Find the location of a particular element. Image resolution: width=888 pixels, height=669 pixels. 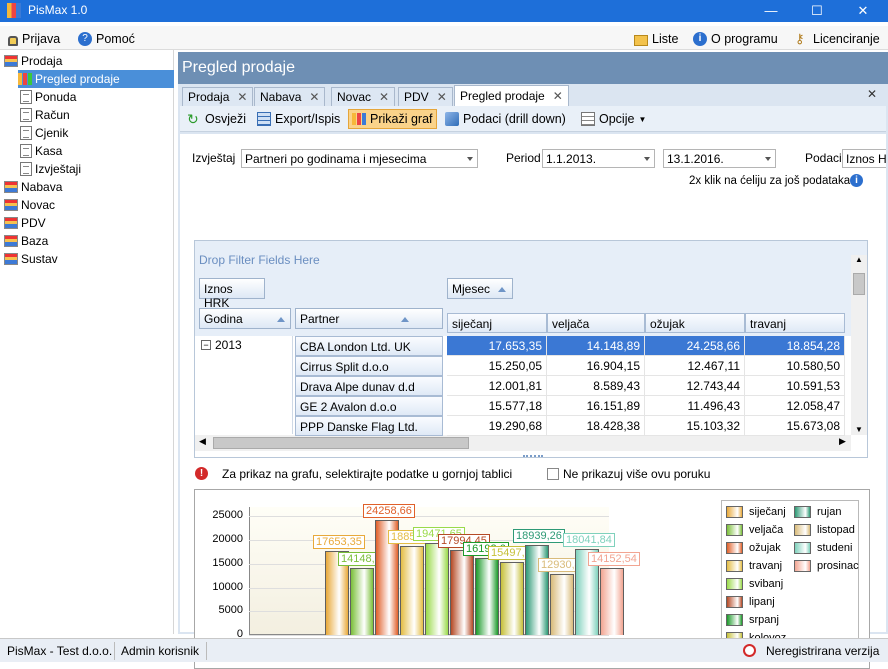

month-header: siječanj is located at coordinates (497, 323).